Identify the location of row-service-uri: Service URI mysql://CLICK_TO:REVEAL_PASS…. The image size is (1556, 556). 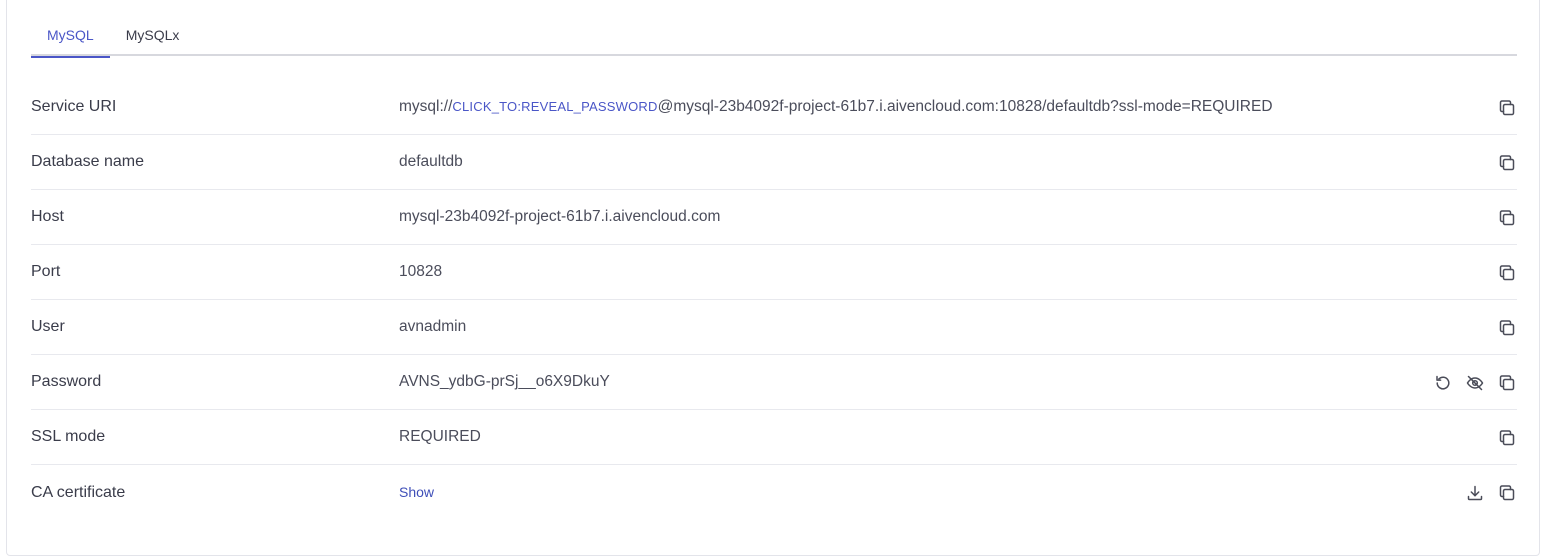
(774, 107).